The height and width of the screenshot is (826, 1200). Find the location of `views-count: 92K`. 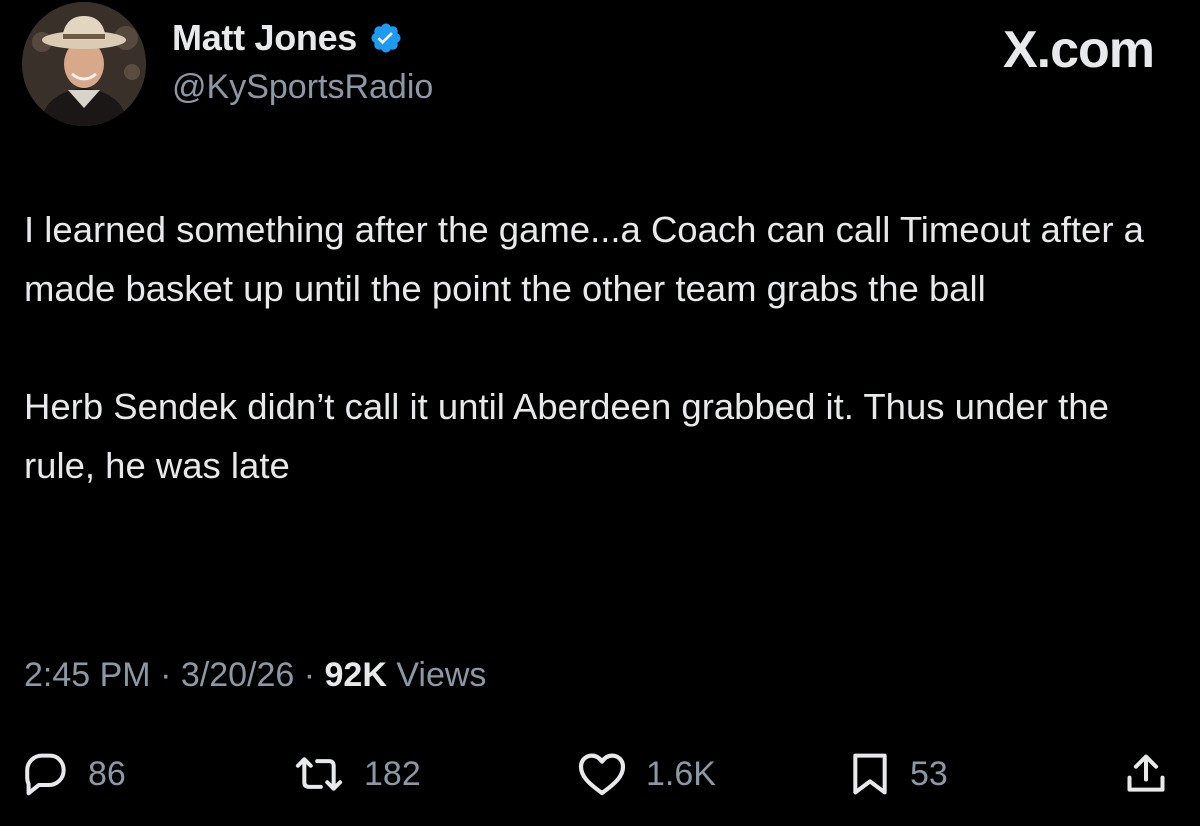

views-count: 92K is located at coordinates (356, 675).